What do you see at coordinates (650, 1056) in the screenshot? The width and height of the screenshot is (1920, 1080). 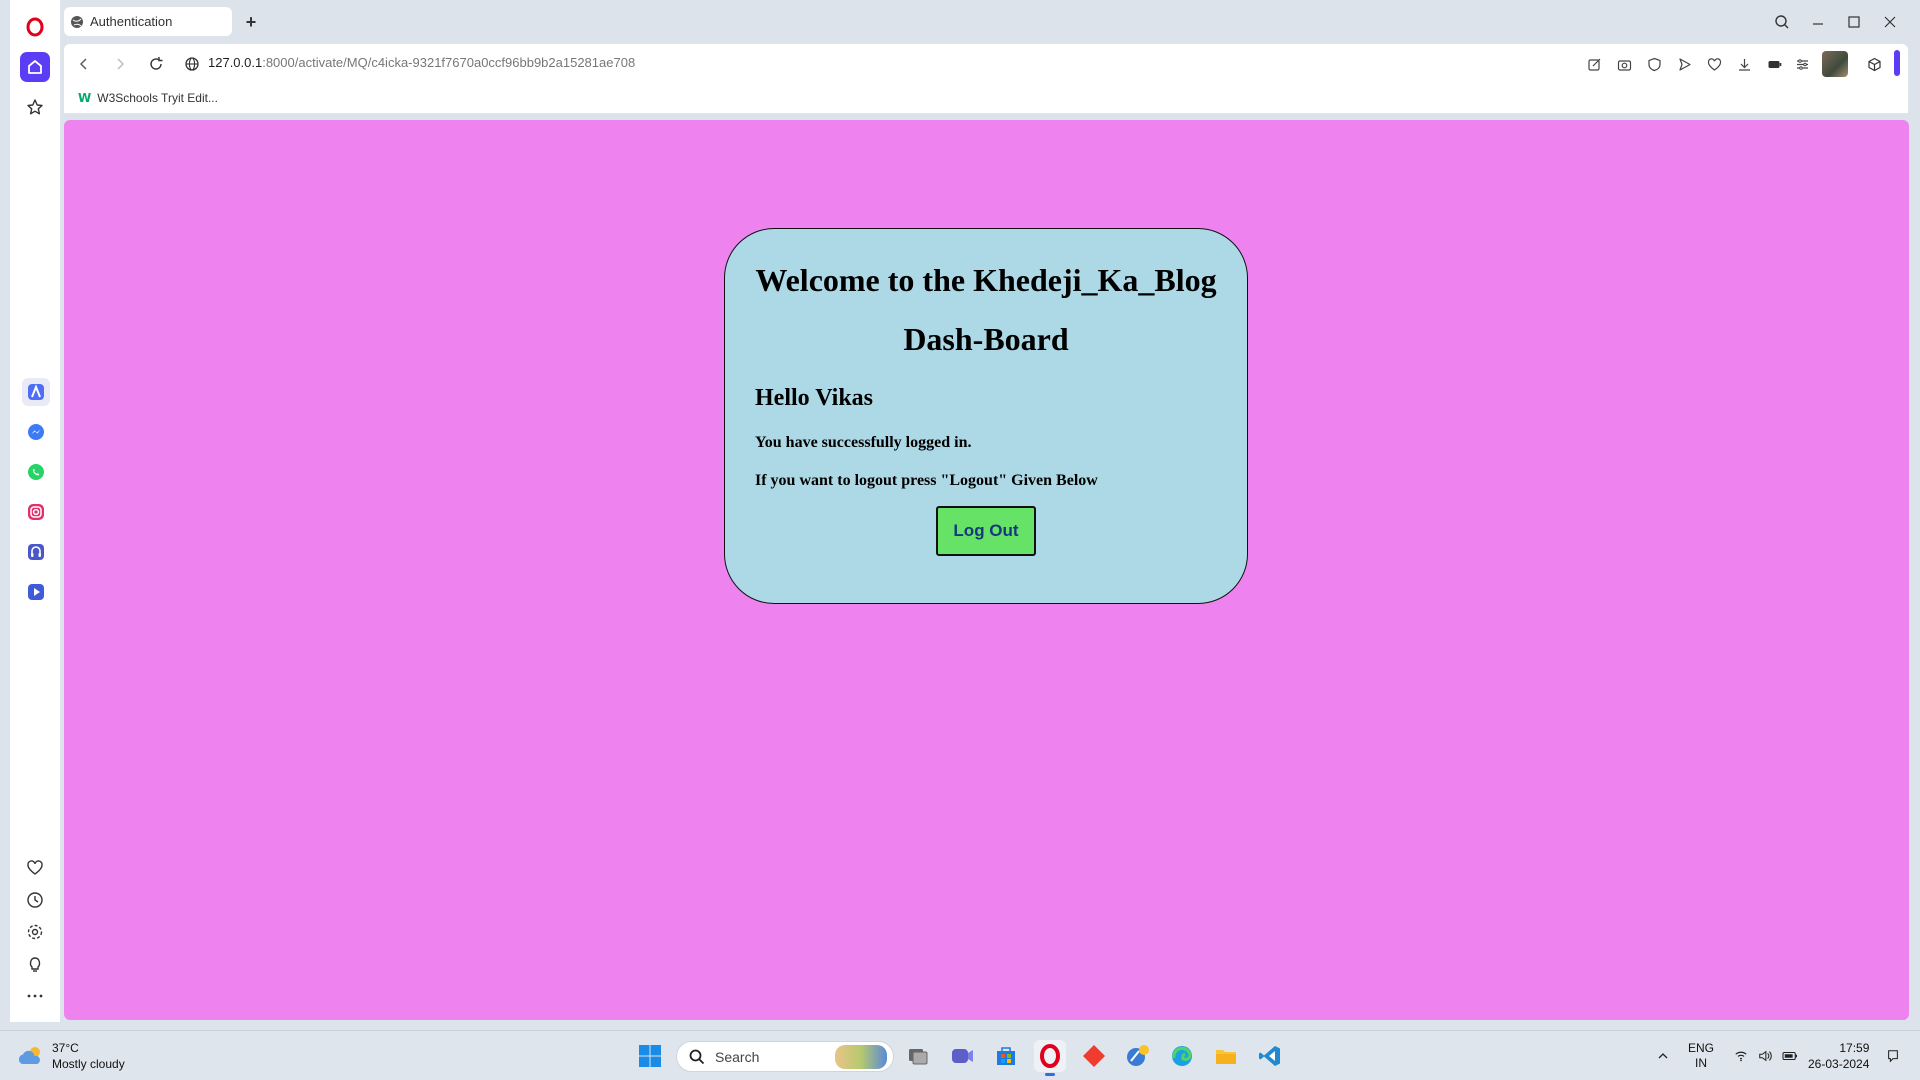 I see `start-button` at bounding box center [650, 1056].